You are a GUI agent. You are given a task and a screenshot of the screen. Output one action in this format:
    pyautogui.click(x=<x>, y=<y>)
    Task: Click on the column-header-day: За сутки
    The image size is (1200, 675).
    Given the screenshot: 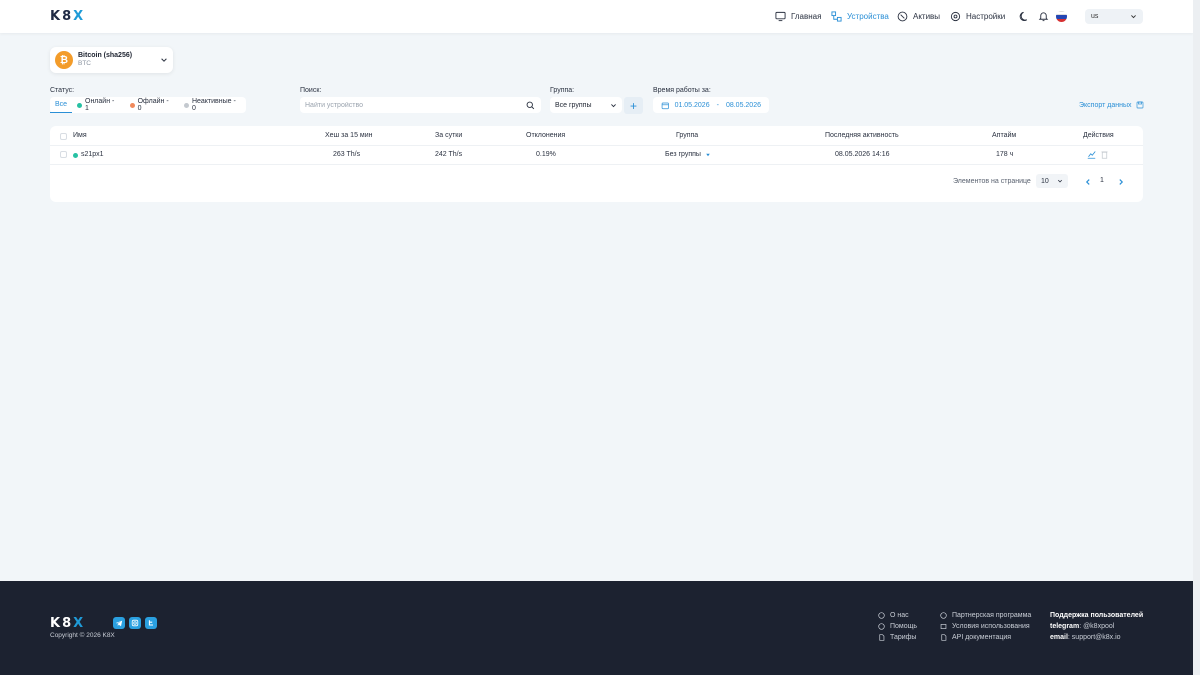 What is the action you would take?
    pyautogui.click(x=448, y=135)
    